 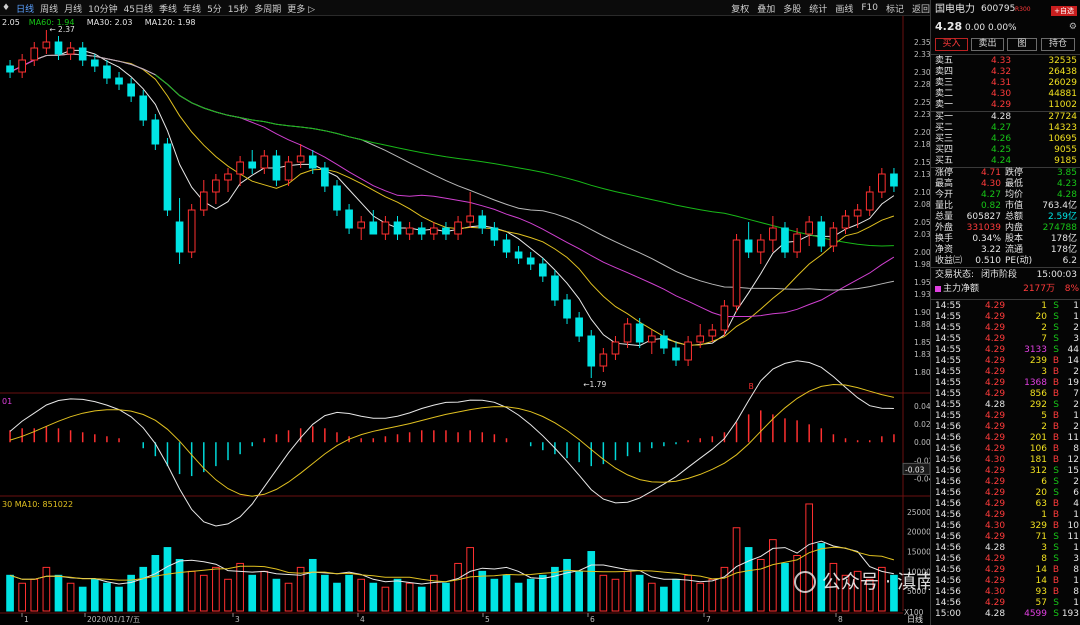 I want to click on period-tab-9: 15秒, so click(x=238, y=8).